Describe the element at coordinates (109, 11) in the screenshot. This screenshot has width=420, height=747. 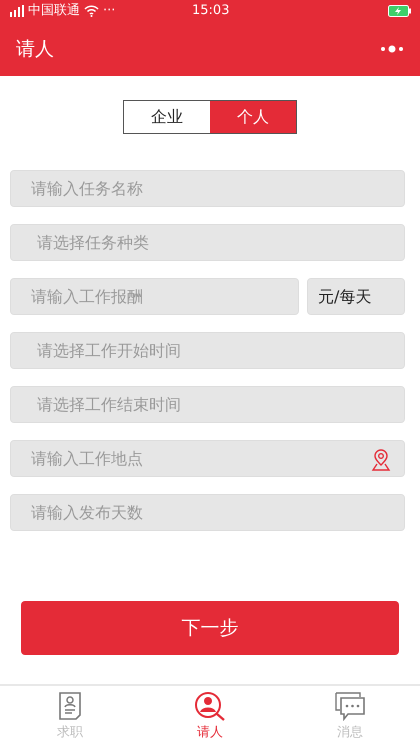
I see `more-indicator: ···` at that location.